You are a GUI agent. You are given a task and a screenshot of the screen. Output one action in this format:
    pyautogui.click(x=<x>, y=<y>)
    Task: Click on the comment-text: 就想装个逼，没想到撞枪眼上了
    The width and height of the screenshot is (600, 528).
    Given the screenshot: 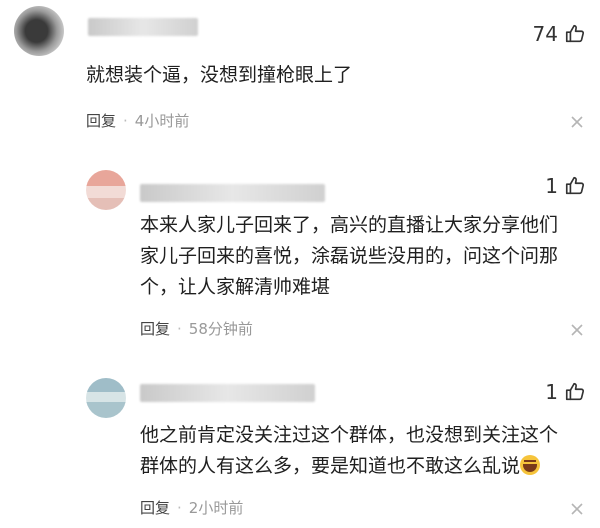 What is the action you would take?
    pyautogui.click(x=331, y=75)
    